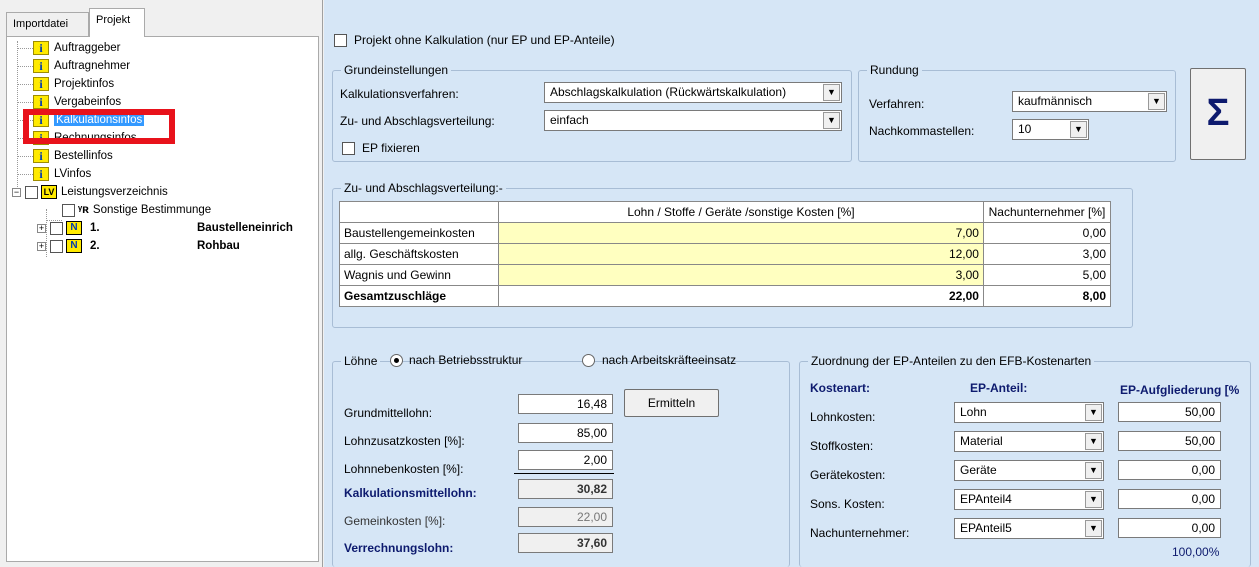 This screenshot has width=1259, height=567. I want to click on tree-item-auftraggeber: i Auftraggeber, so click(77, 49).